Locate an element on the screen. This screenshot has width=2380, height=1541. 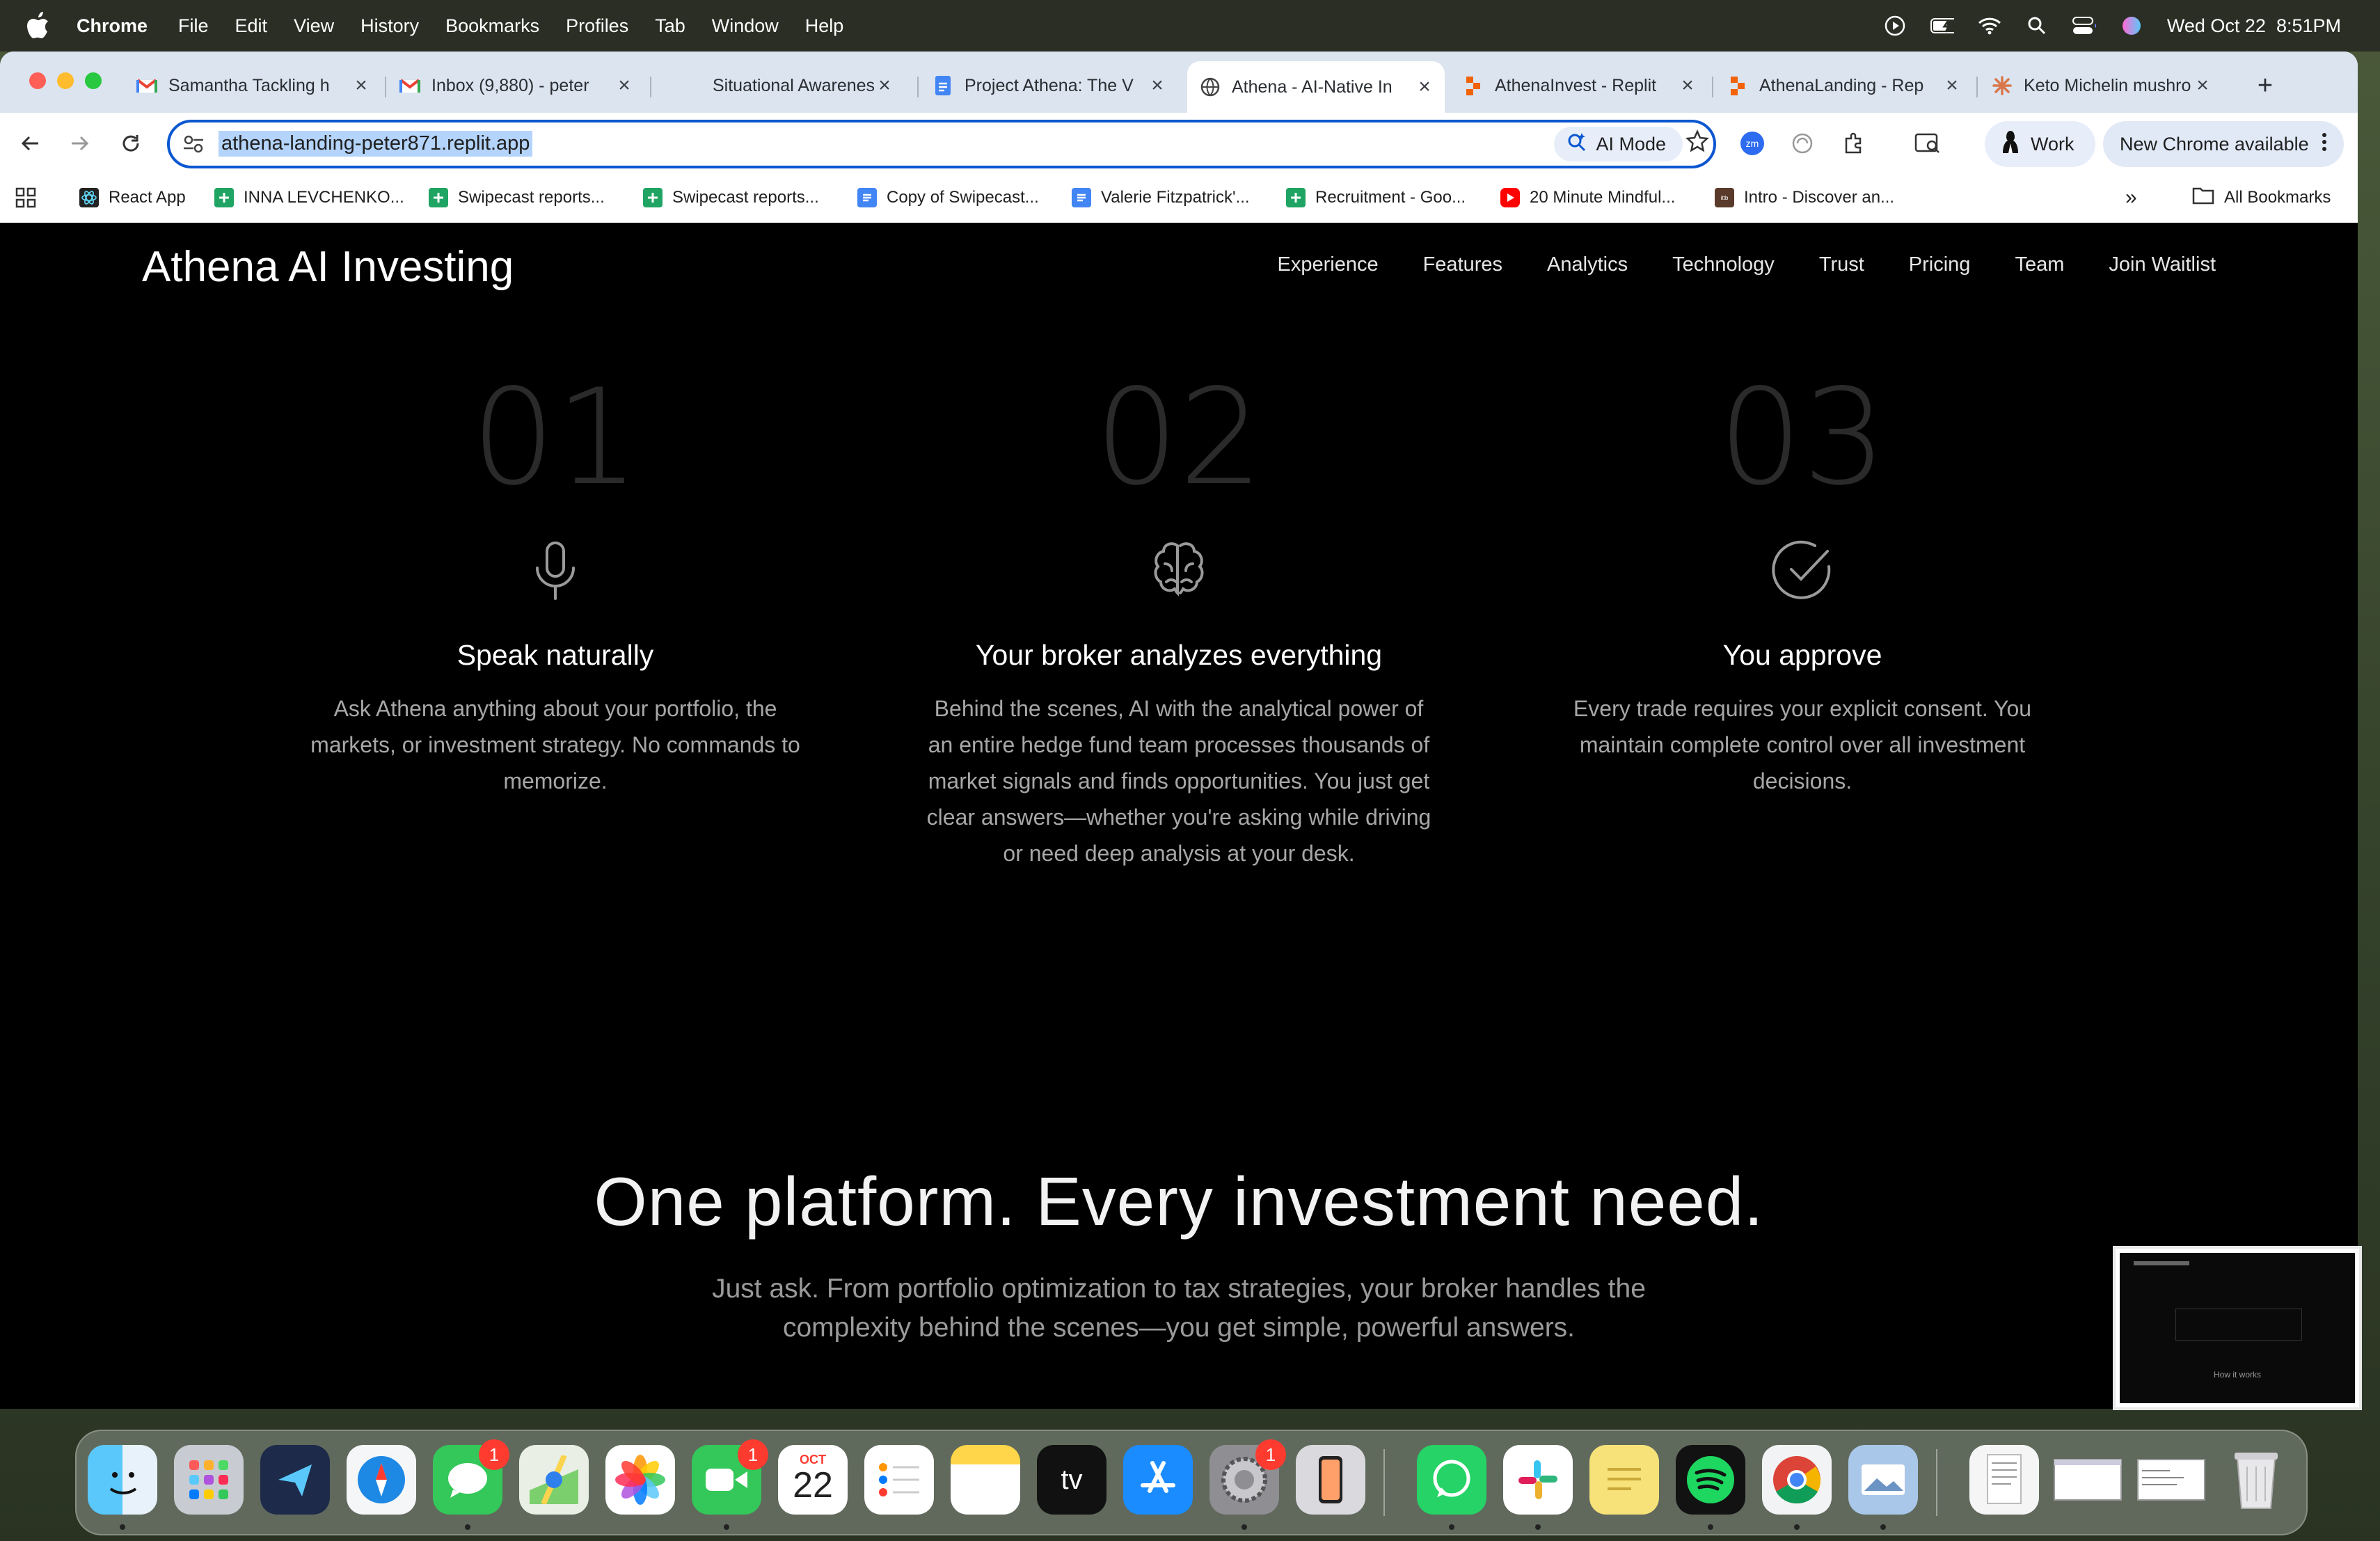
tab-search-icon is located at coordinates (1927, 143).